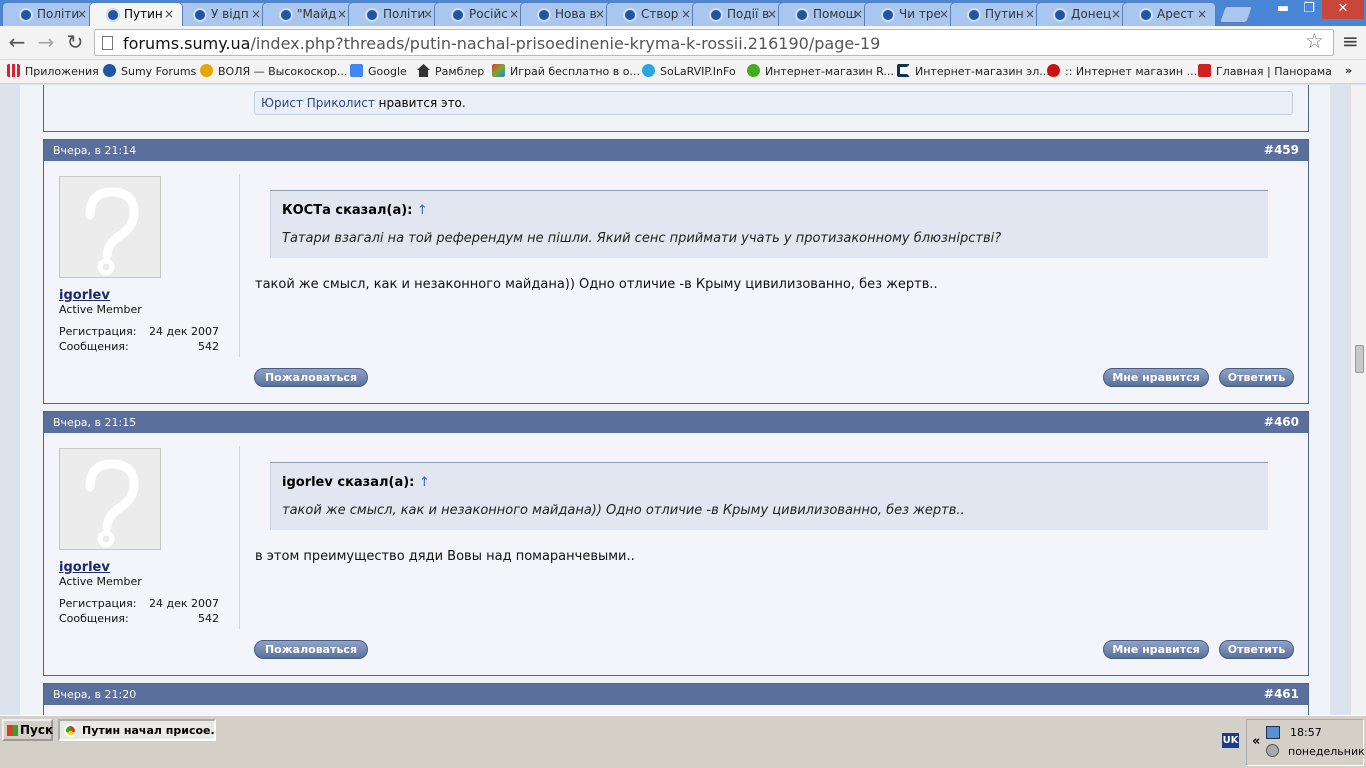  I want to click on liker-link: Юрист Приколист, so click(318, 103).